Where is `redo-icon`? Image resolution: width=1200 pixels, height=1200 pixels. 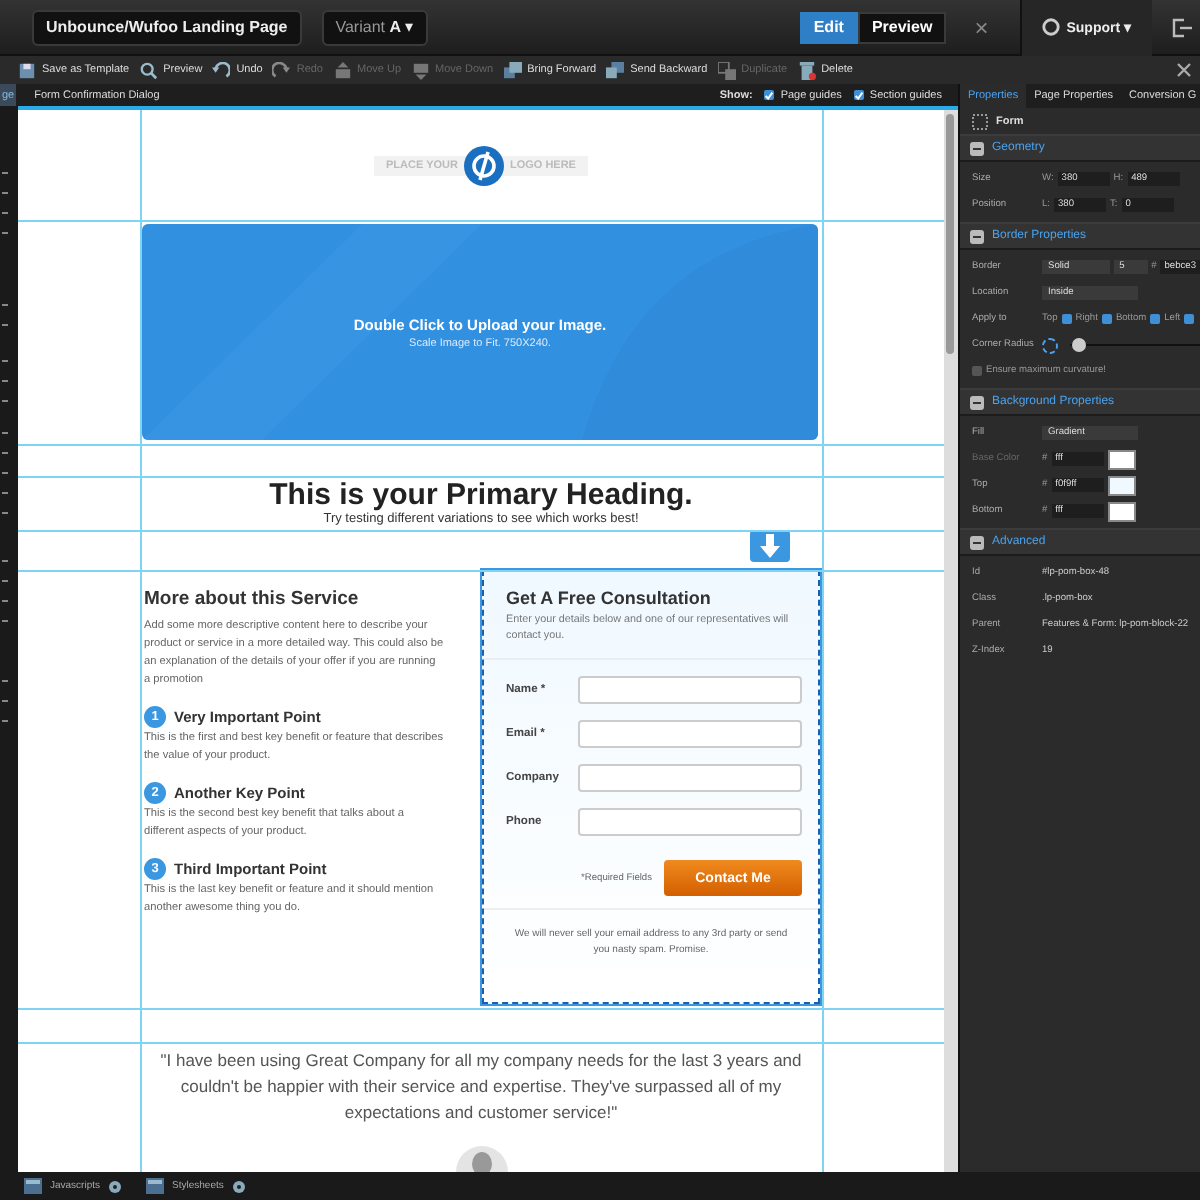
redo-icon is located at coordinates (281, 70).